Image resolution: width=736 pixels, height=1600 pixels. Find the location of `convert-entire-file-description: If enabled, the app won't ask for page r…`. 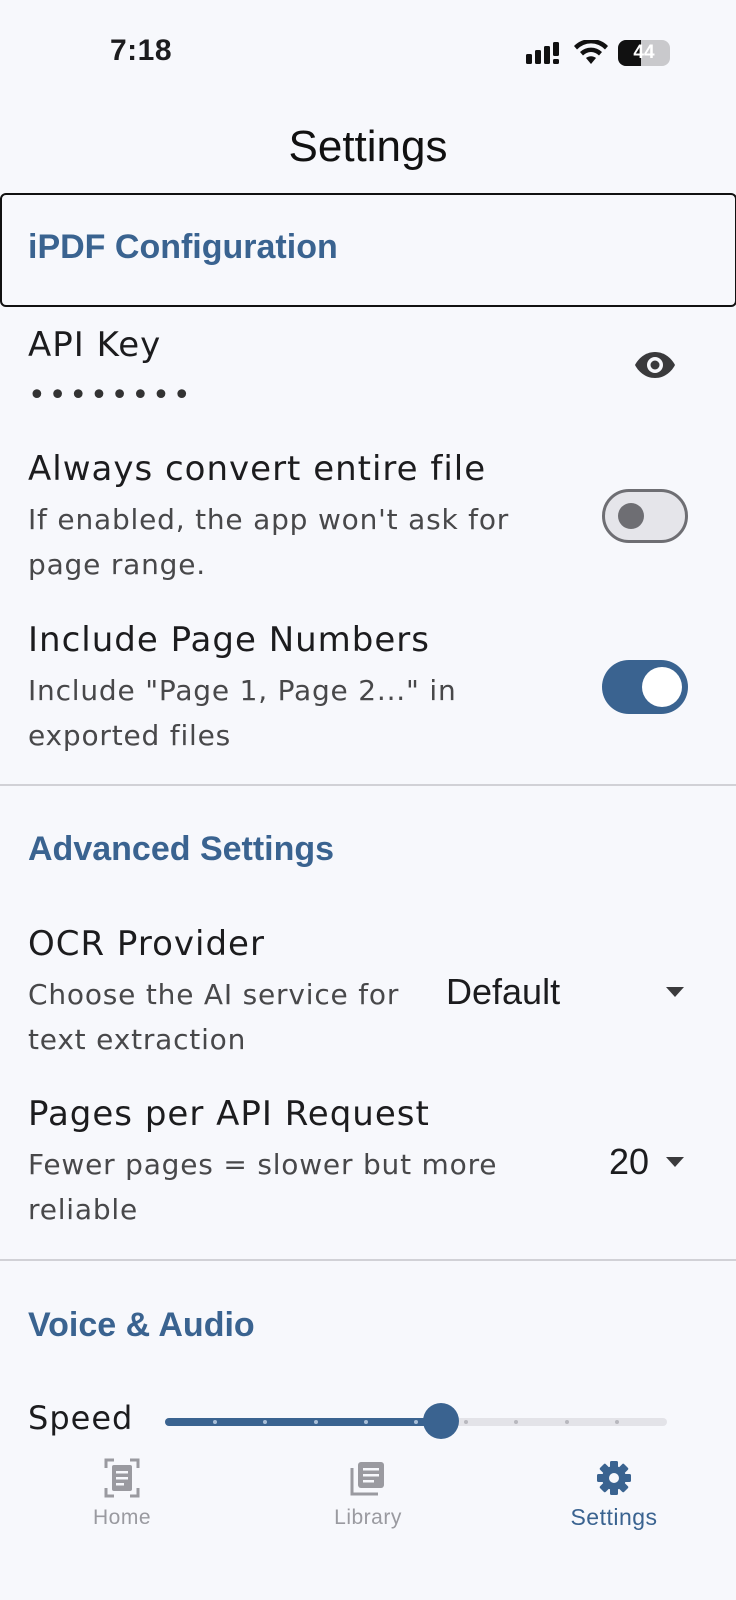

convert-entire-file-description: If enabled, the app won't ask for page r… is located at coordinates (268, 542).